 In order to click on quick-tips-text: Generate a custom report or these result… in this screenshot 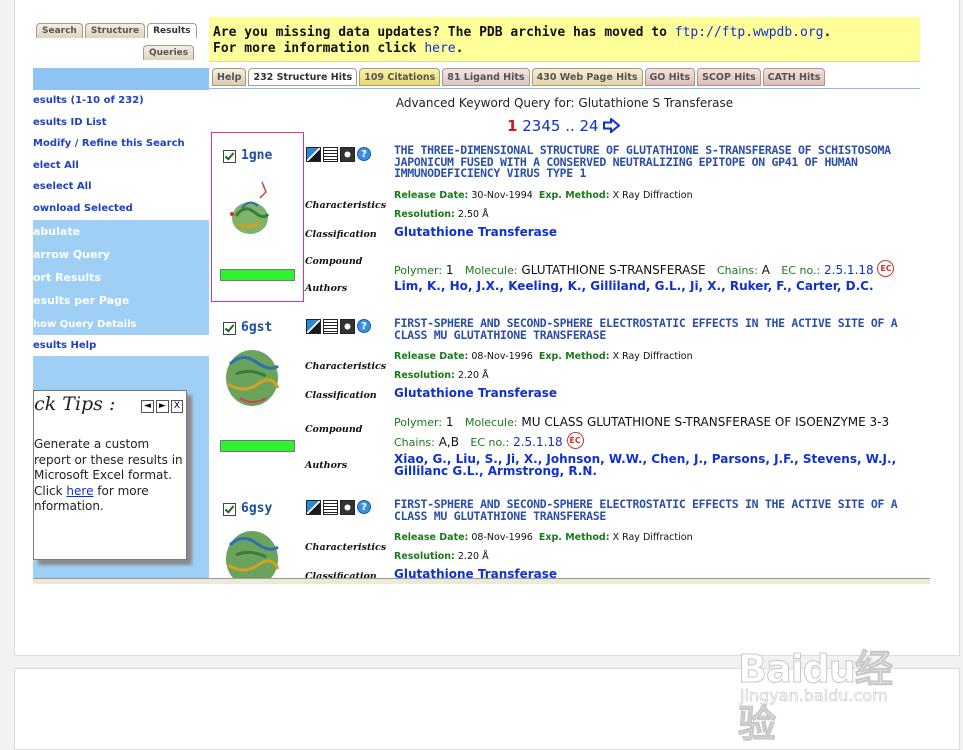, I will do `click(109, 476)`.